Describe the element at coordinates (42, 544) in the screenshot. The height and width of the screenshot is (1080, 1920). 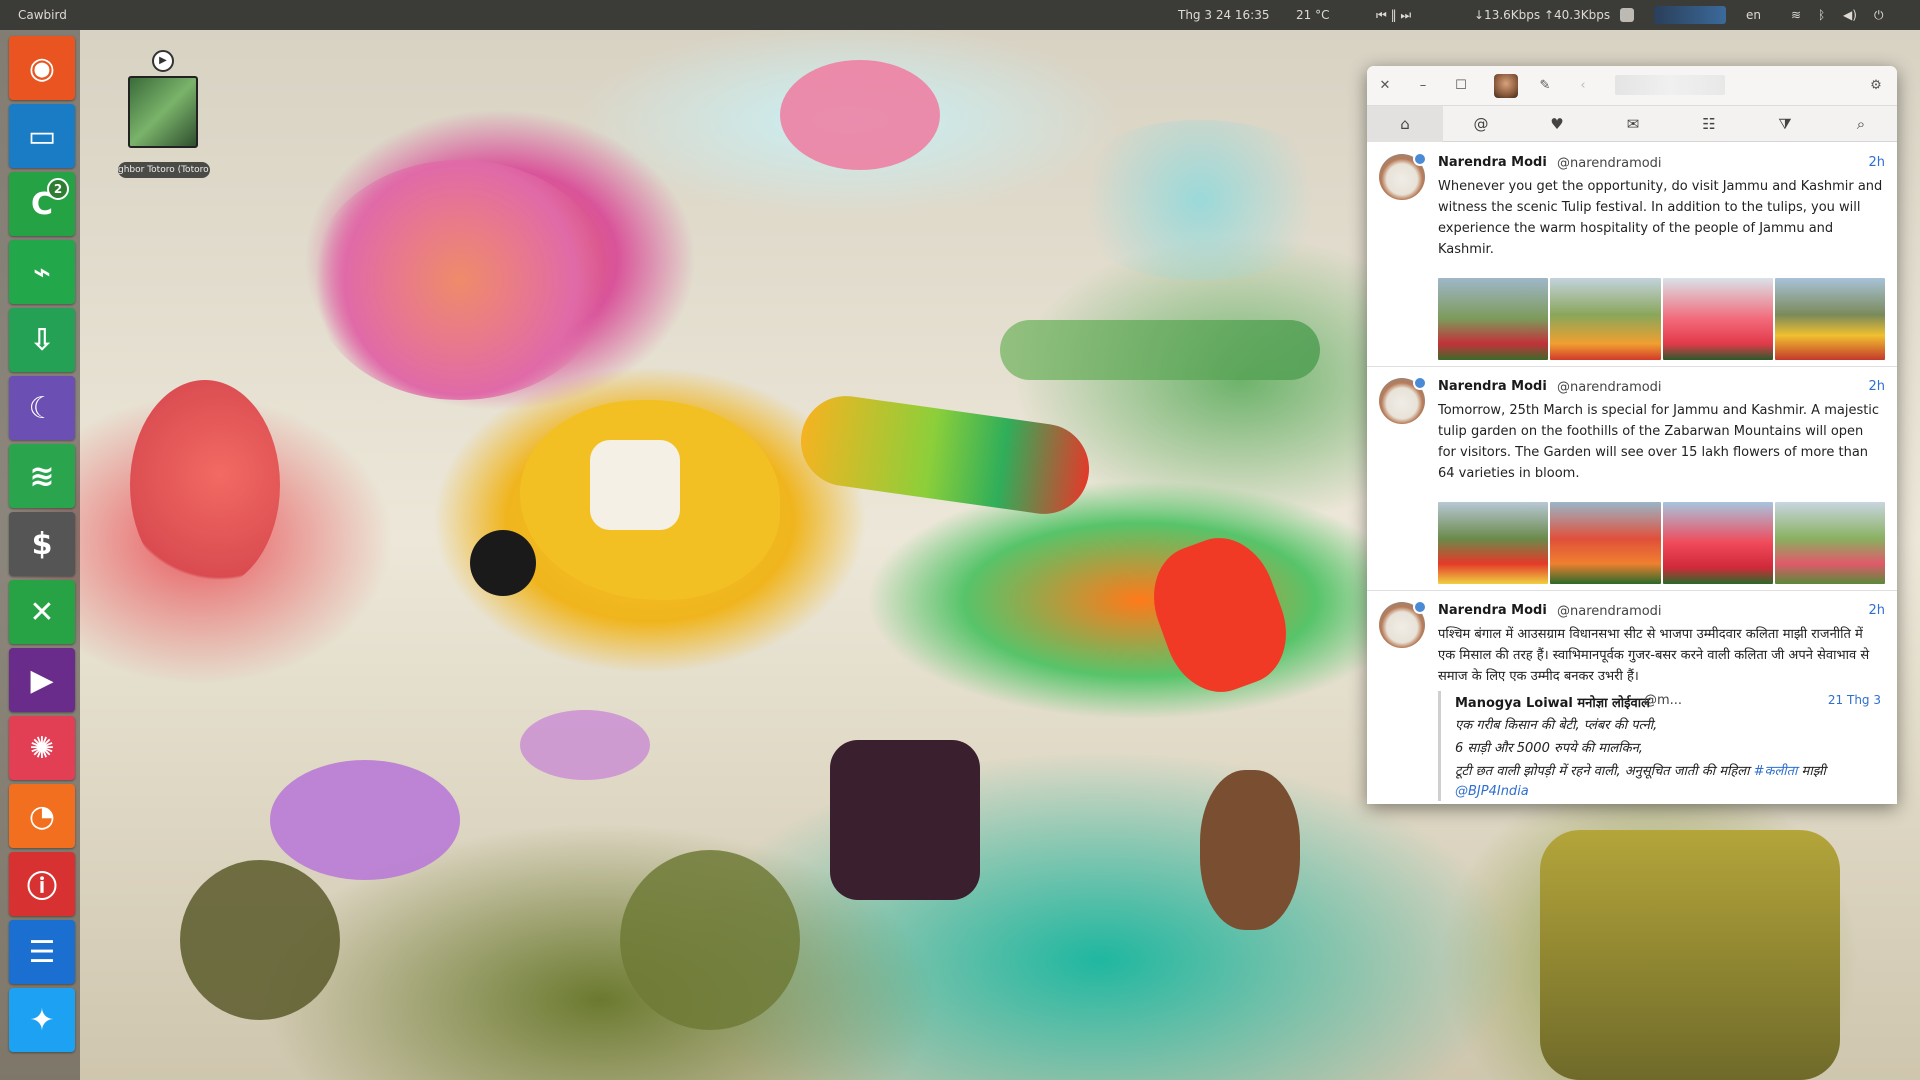
I see `launcher-item-money: $` at that location.